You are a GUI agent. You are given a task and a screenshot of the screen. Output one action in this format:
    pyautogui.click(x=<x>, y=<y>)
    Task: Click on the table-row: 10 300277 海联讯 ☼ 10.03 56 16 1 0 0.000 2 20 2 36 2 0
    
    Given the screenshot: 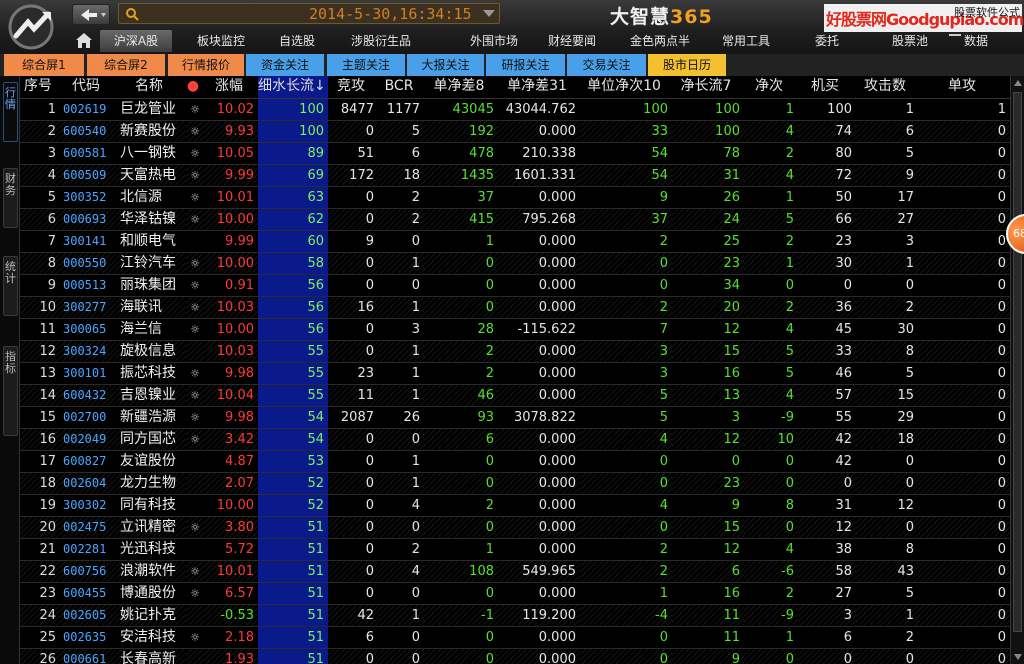 What is the action you would take?
    pyautogui.click(x=515, y=307)
    